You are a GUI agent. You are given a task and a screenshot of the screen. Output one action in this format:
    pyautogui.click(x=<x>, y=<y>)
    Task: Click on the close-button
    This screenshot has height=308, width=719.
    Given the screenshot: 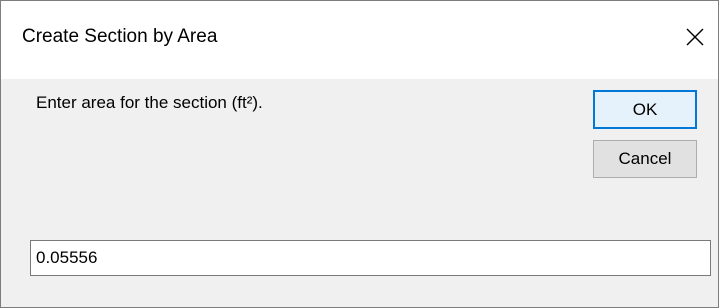 What is the action you would take?
    pyautogui.click(x=695, y=37)
    